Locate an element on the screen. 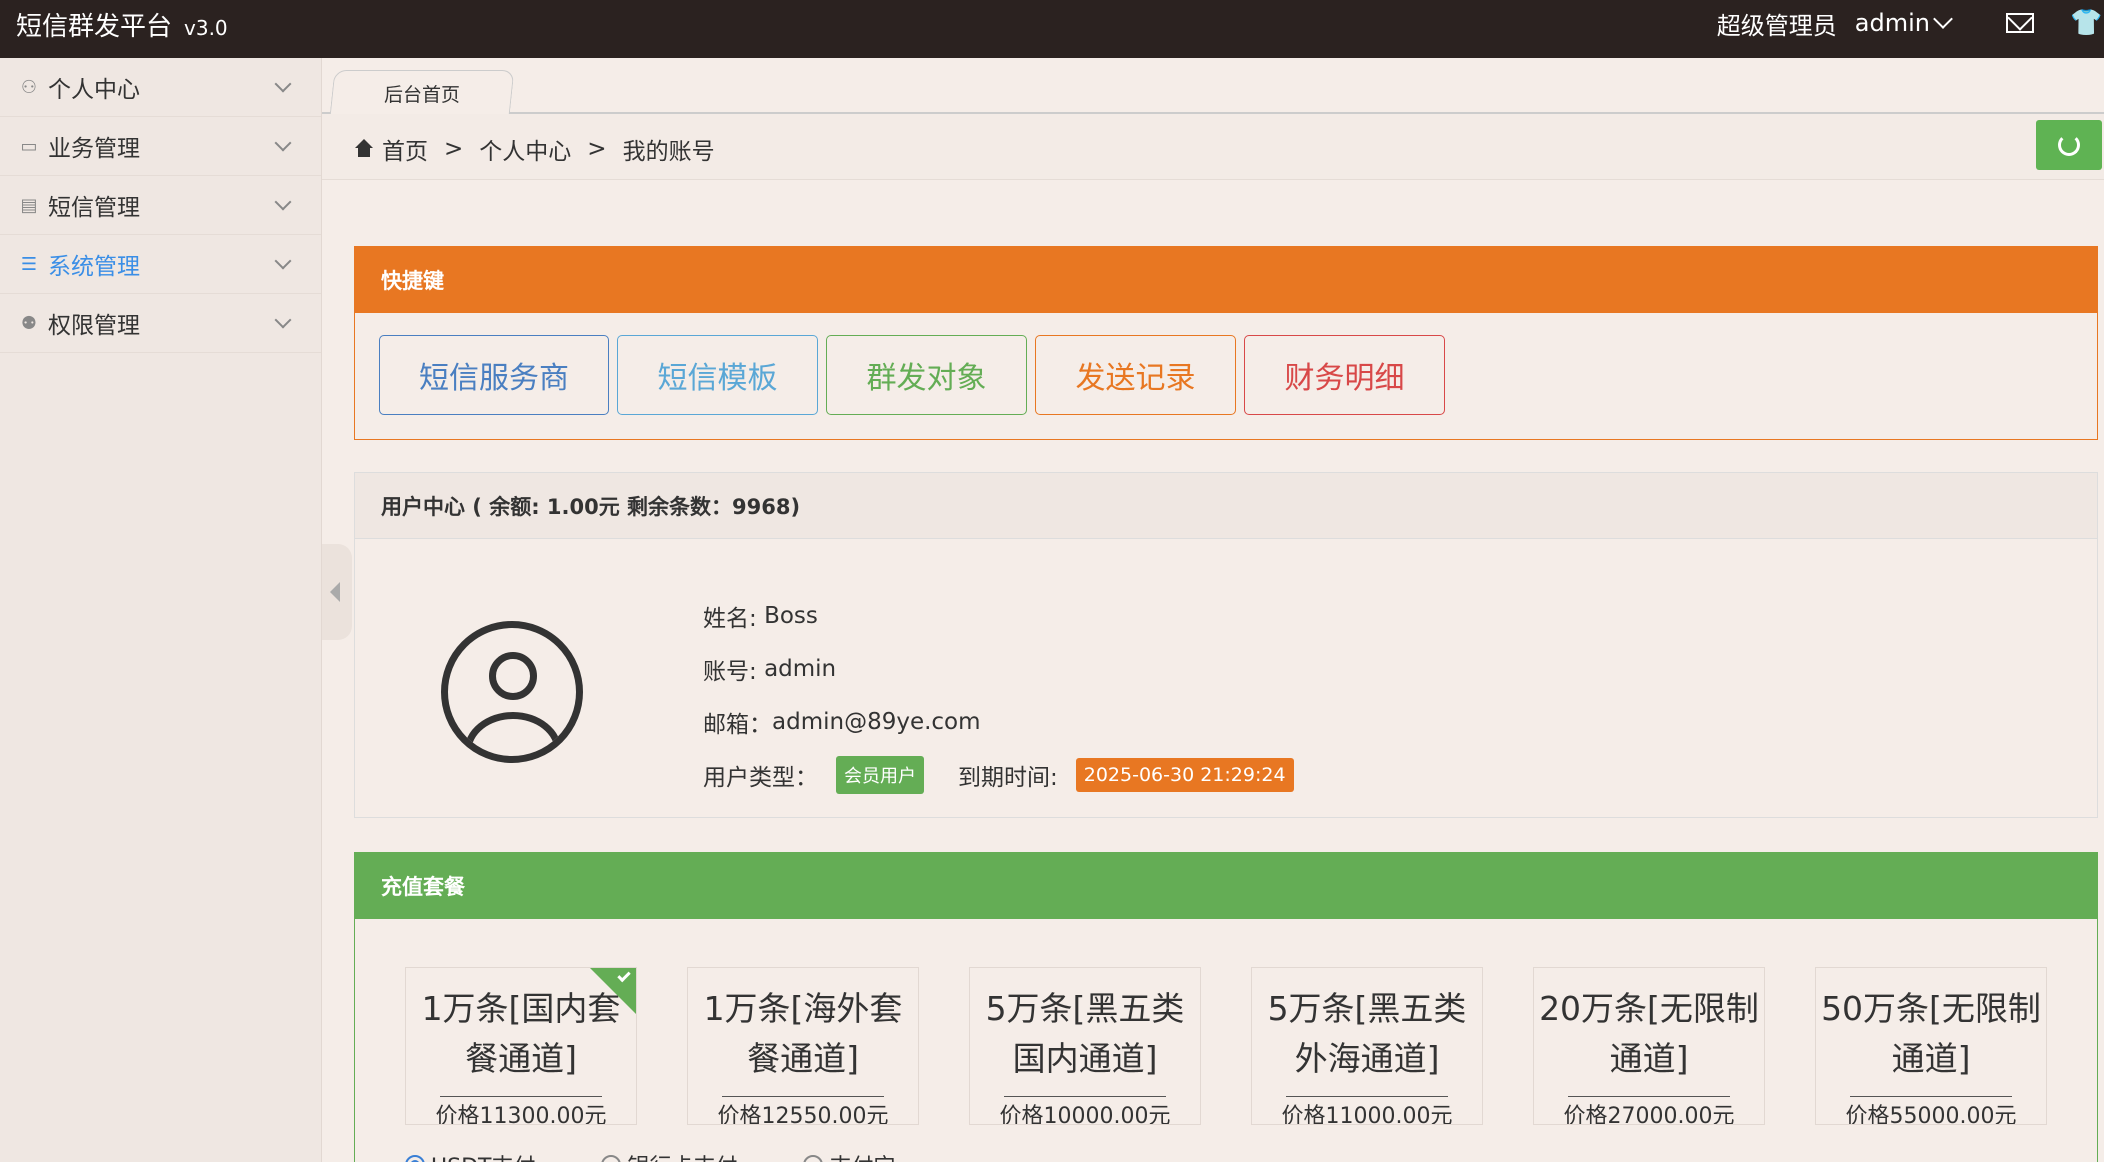 The height and width of the screenshot is (1162, 2104). user-icon: ⚇ is located at coordinates (29, 87).